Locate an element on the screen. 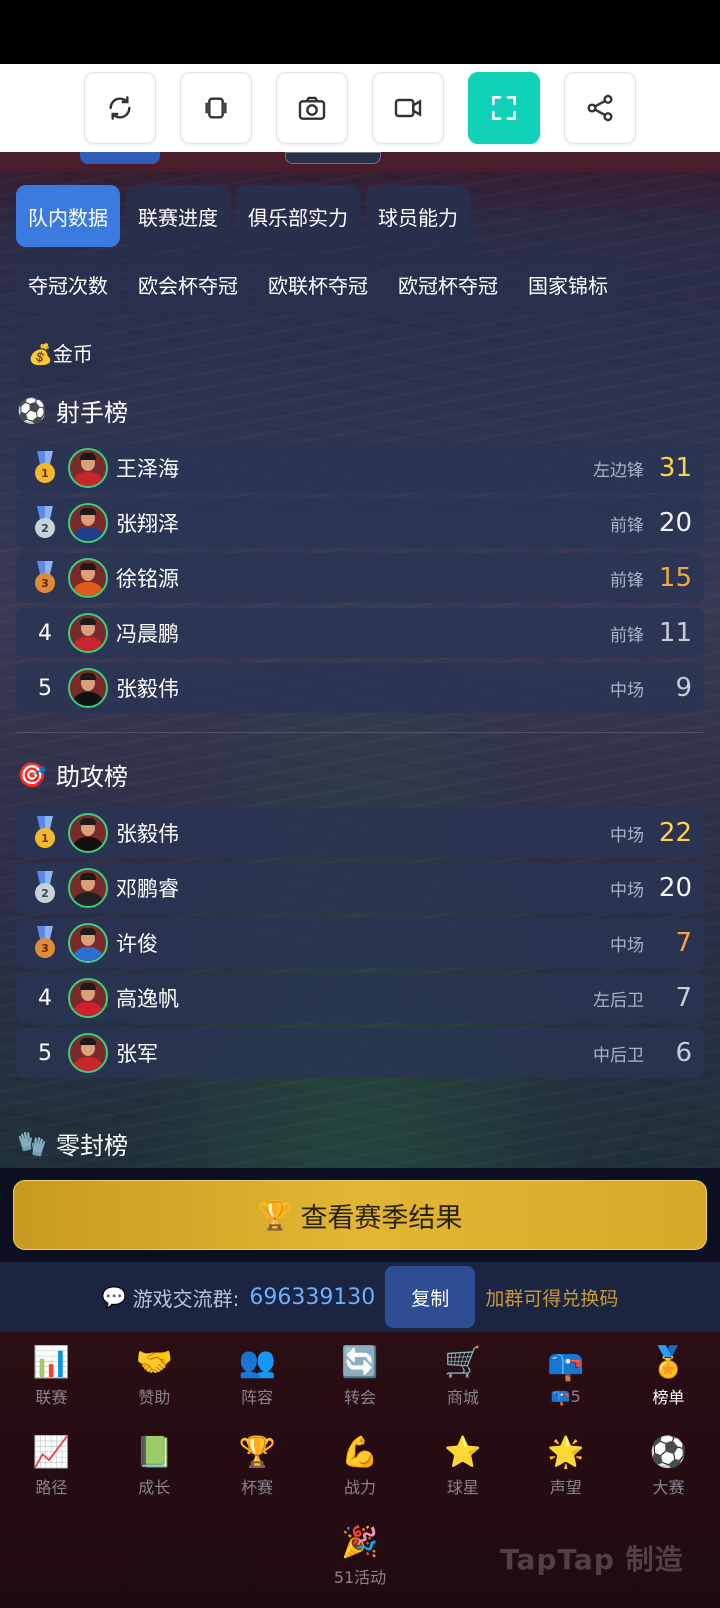  nav-icon: 🏆 is located at coordinates (257, 1452).